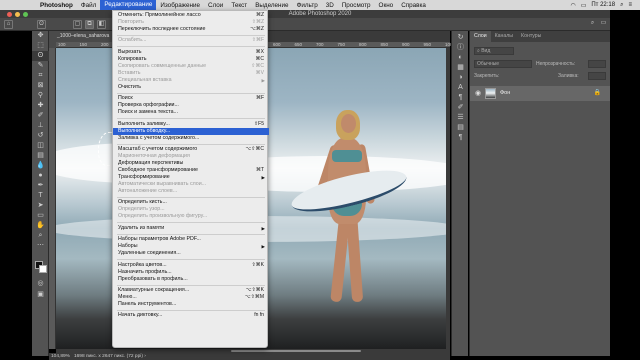 The width and height of the screenshot is (640, 360). I want to click on eyedropper-tool-icon: ⚲, so click(40, 96).